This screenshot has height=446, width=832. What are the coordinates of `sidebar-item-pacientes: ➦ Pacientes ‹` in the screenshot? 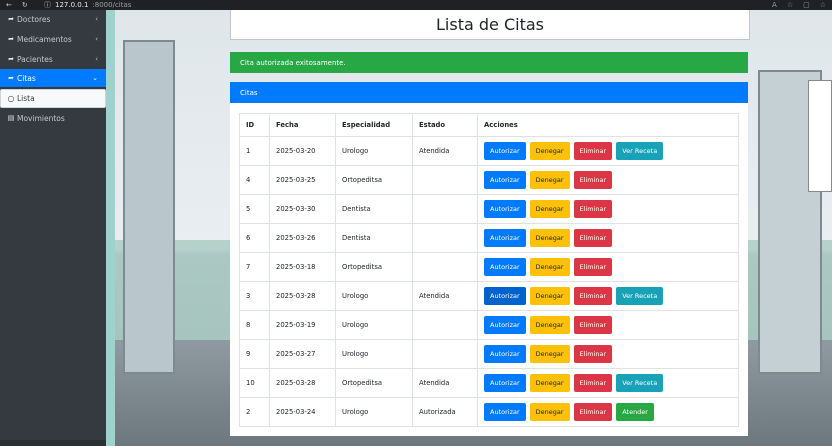 It's located at (53, 59).